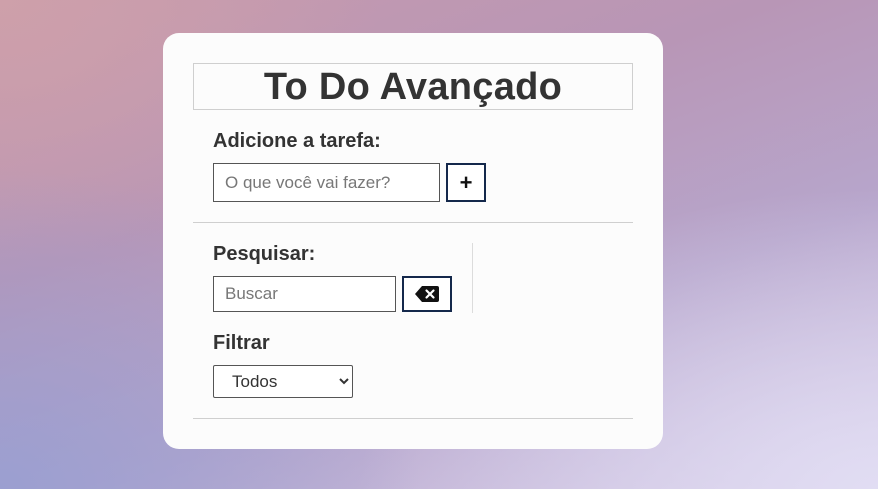 Image resolution: width=878 pixels, height=489 pixels. I want to click on page-title: To Do Avançado, so click(413, 86).